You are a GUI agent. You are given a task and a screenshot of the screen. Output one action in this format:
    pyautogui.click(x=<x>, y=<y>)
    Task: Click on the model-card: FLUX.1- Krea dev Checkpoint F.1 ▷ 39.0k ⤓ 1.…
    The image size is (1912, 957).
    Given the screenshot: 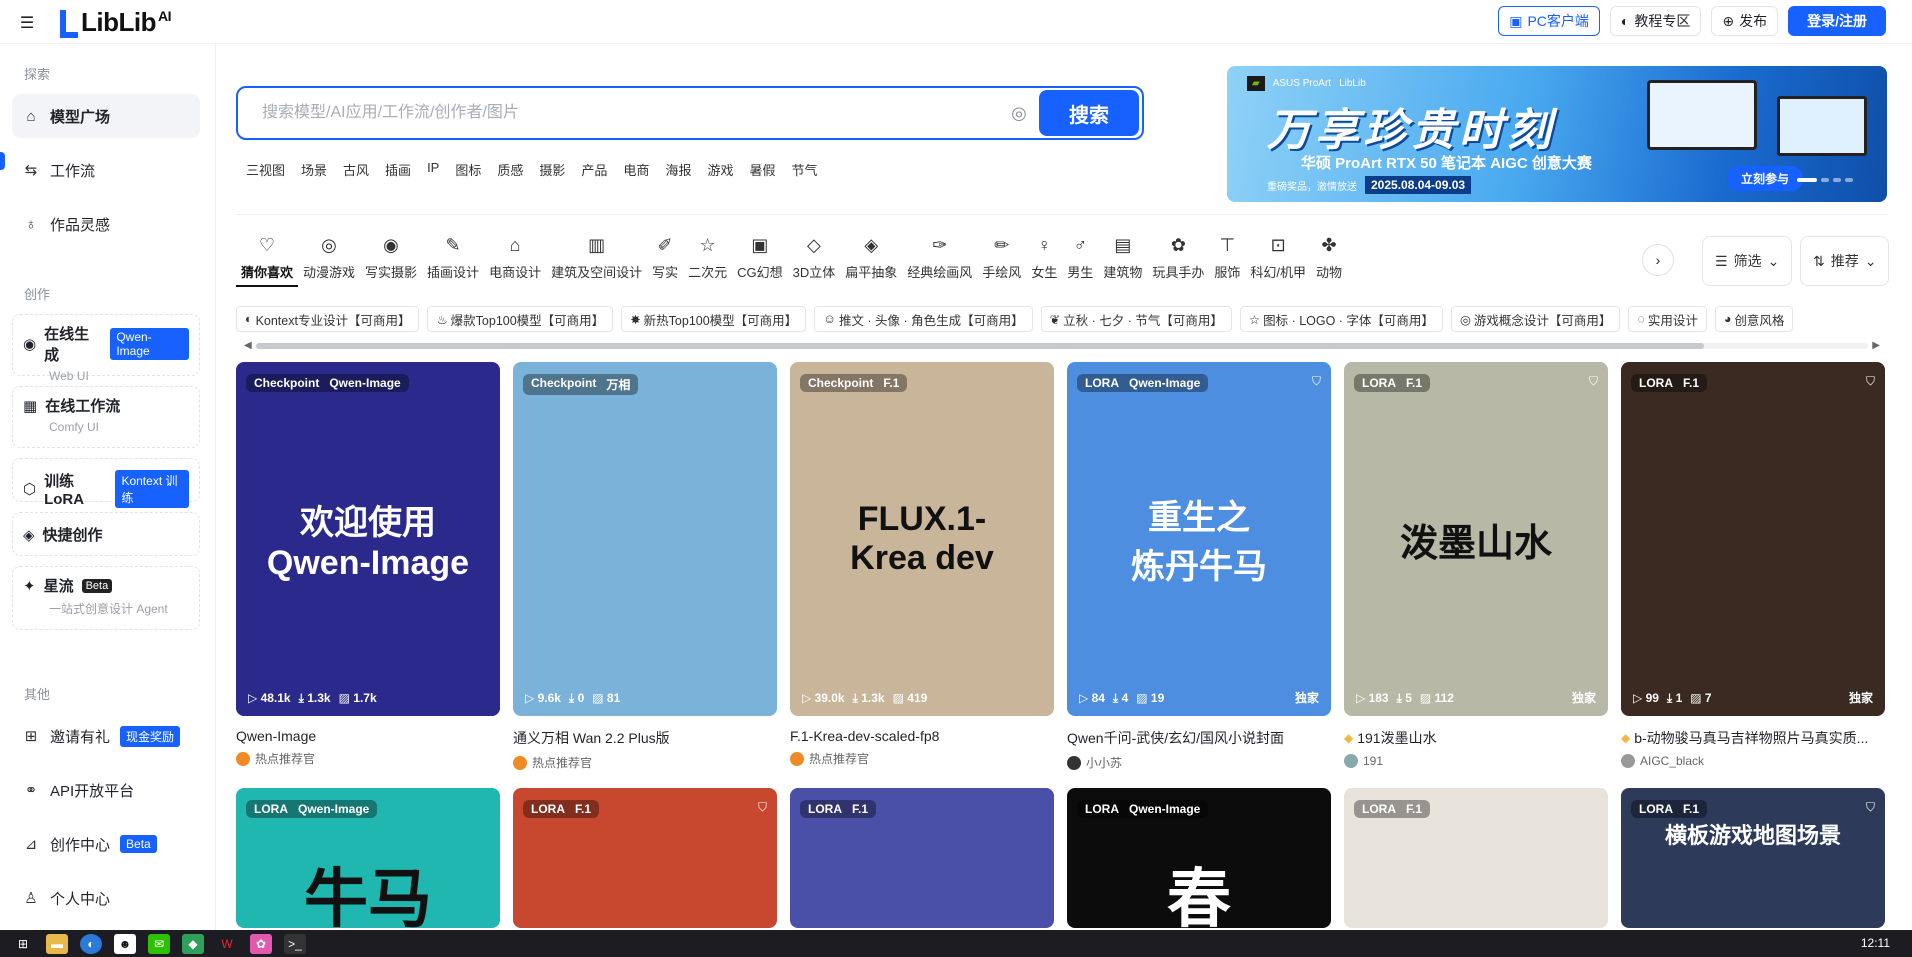 What is the action you would take?
    pyautogui.click(x=922, y=564)
    